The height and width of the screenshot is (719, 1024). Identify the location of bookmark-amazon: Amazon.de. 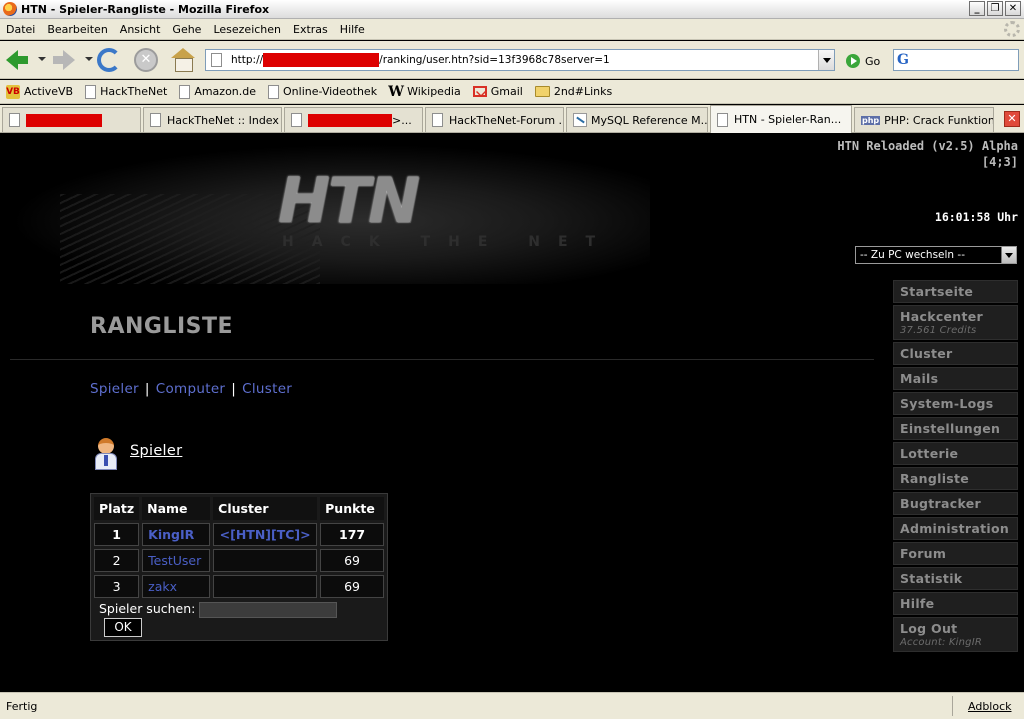
(217, 91).